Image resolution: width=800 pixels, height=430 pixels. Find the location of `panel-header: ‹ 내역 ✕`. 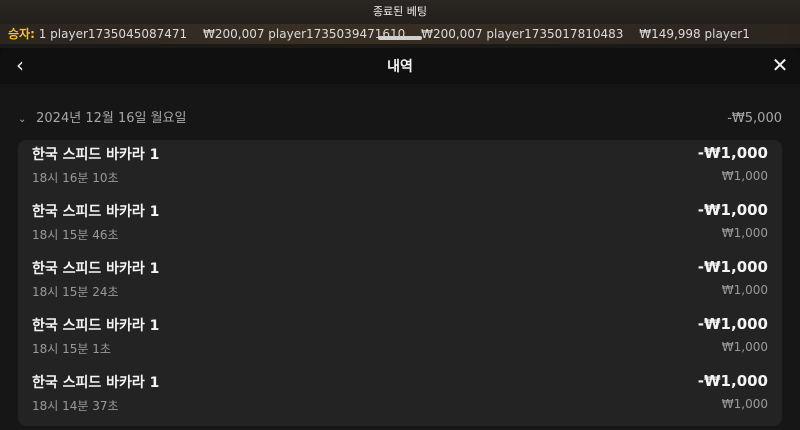

panel-header: ‹ 내역 ✕ is located at coordinates (400, 66).